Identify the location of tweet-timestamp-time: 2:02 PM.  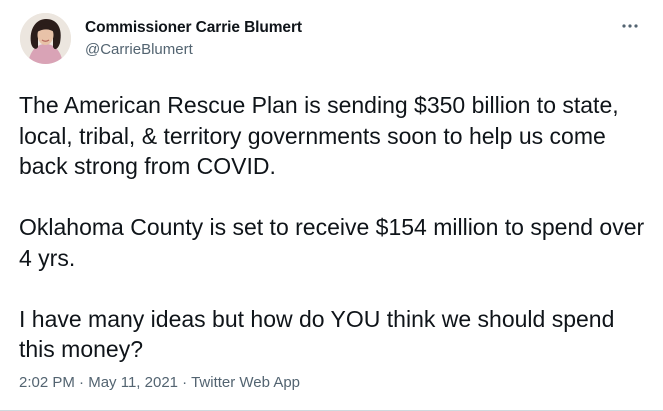
(47, 382).